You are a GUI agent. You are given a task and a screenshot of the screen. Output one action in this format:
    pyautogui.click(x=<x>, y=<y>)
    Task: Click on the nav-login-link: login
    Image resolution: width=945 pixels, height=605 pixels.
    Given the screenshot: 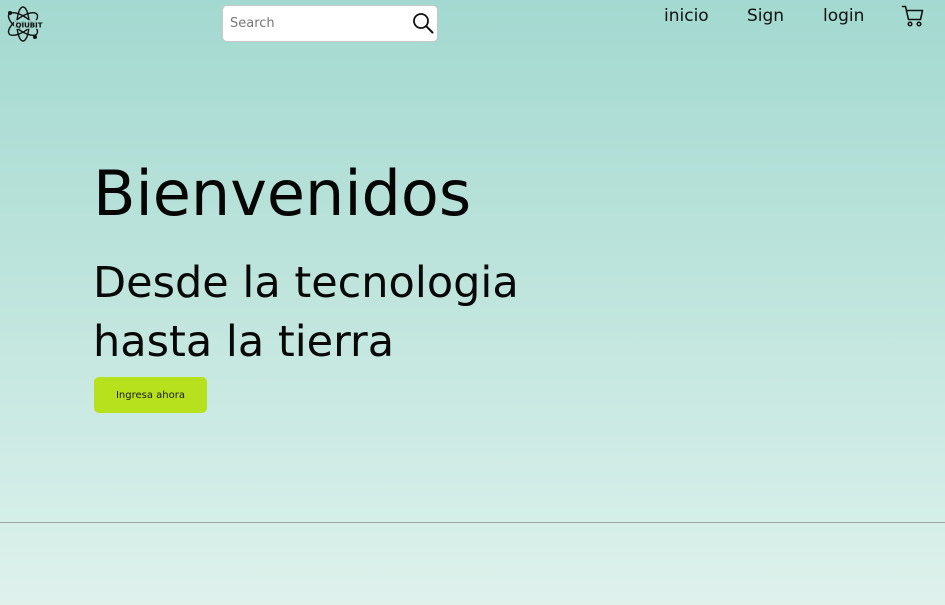 What is the action you would take?
    pyautogui.click(x=843, y=16)
    